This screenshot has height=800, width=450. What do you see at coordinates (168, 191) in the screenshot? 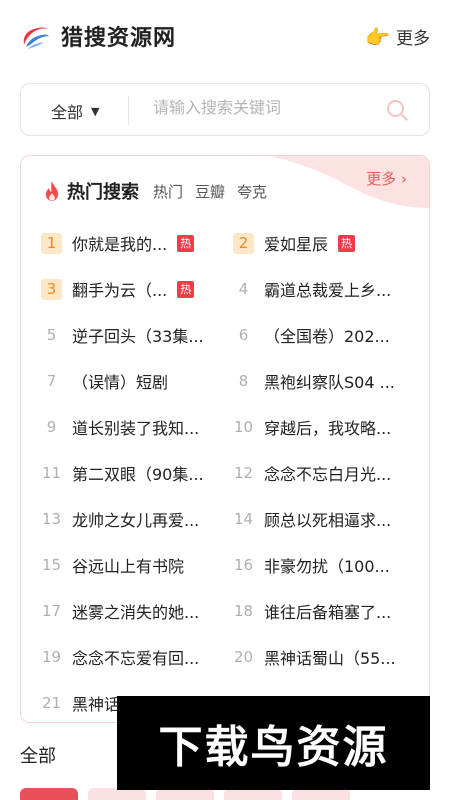
I see `tab-hot: 热门` at bounding box center [168, 191].